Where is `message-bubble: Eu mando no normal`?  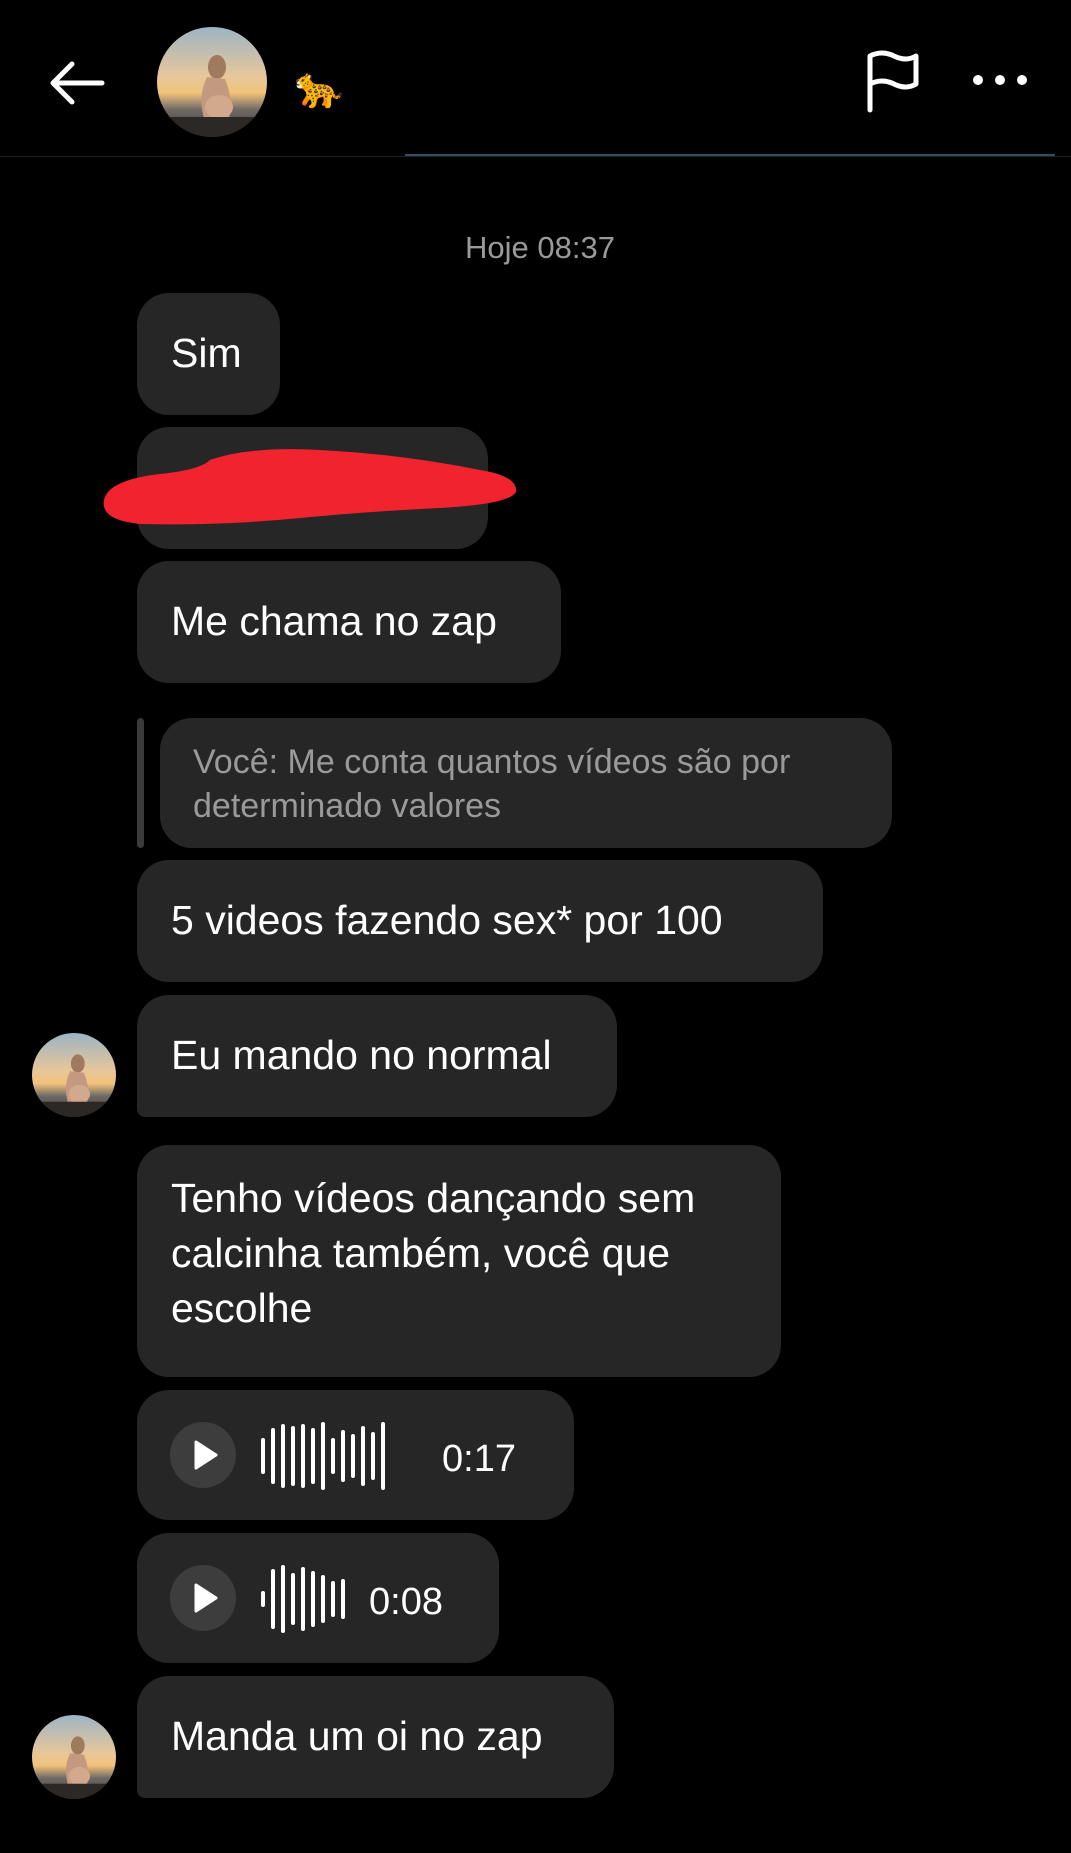
message-bubble: Eu mando no normal is located at coordinates (377, 1056).